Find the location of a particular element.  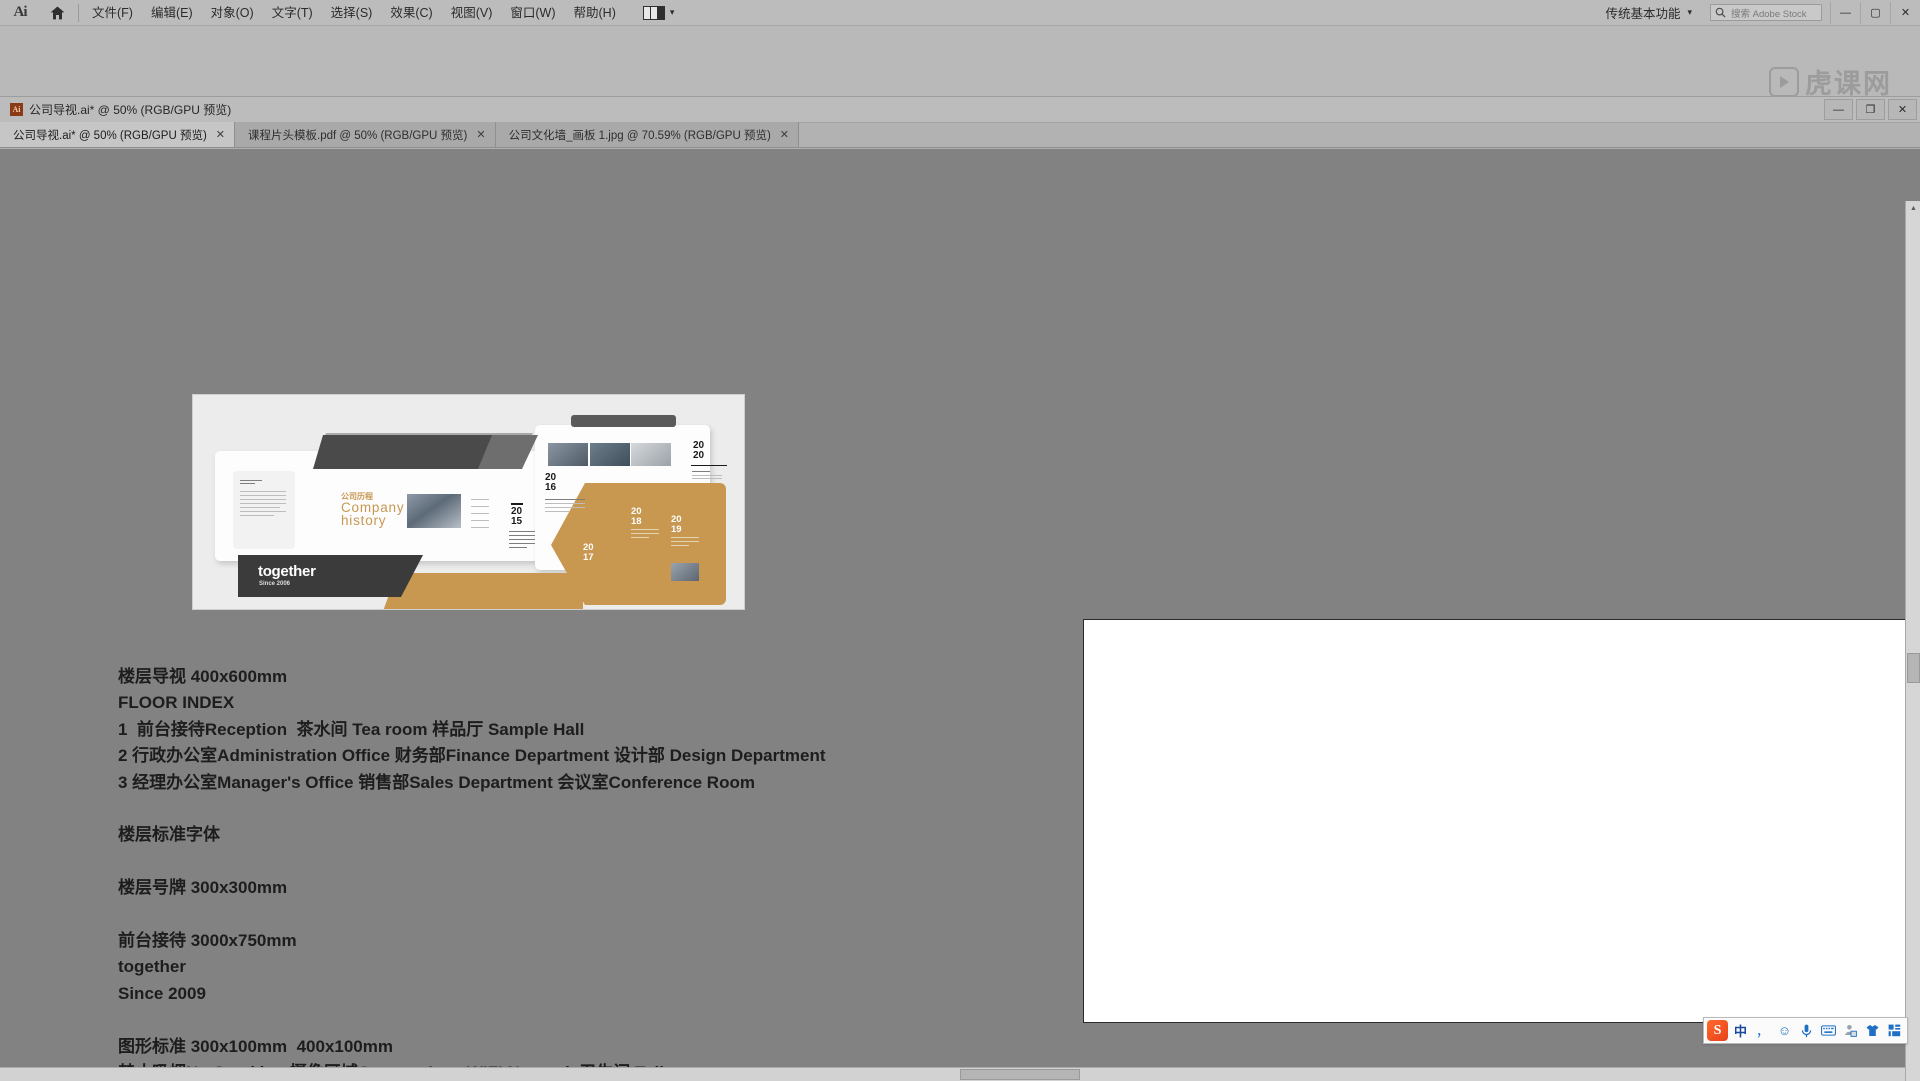

document-minimize-button: — is located at coordinates (1838, 109).